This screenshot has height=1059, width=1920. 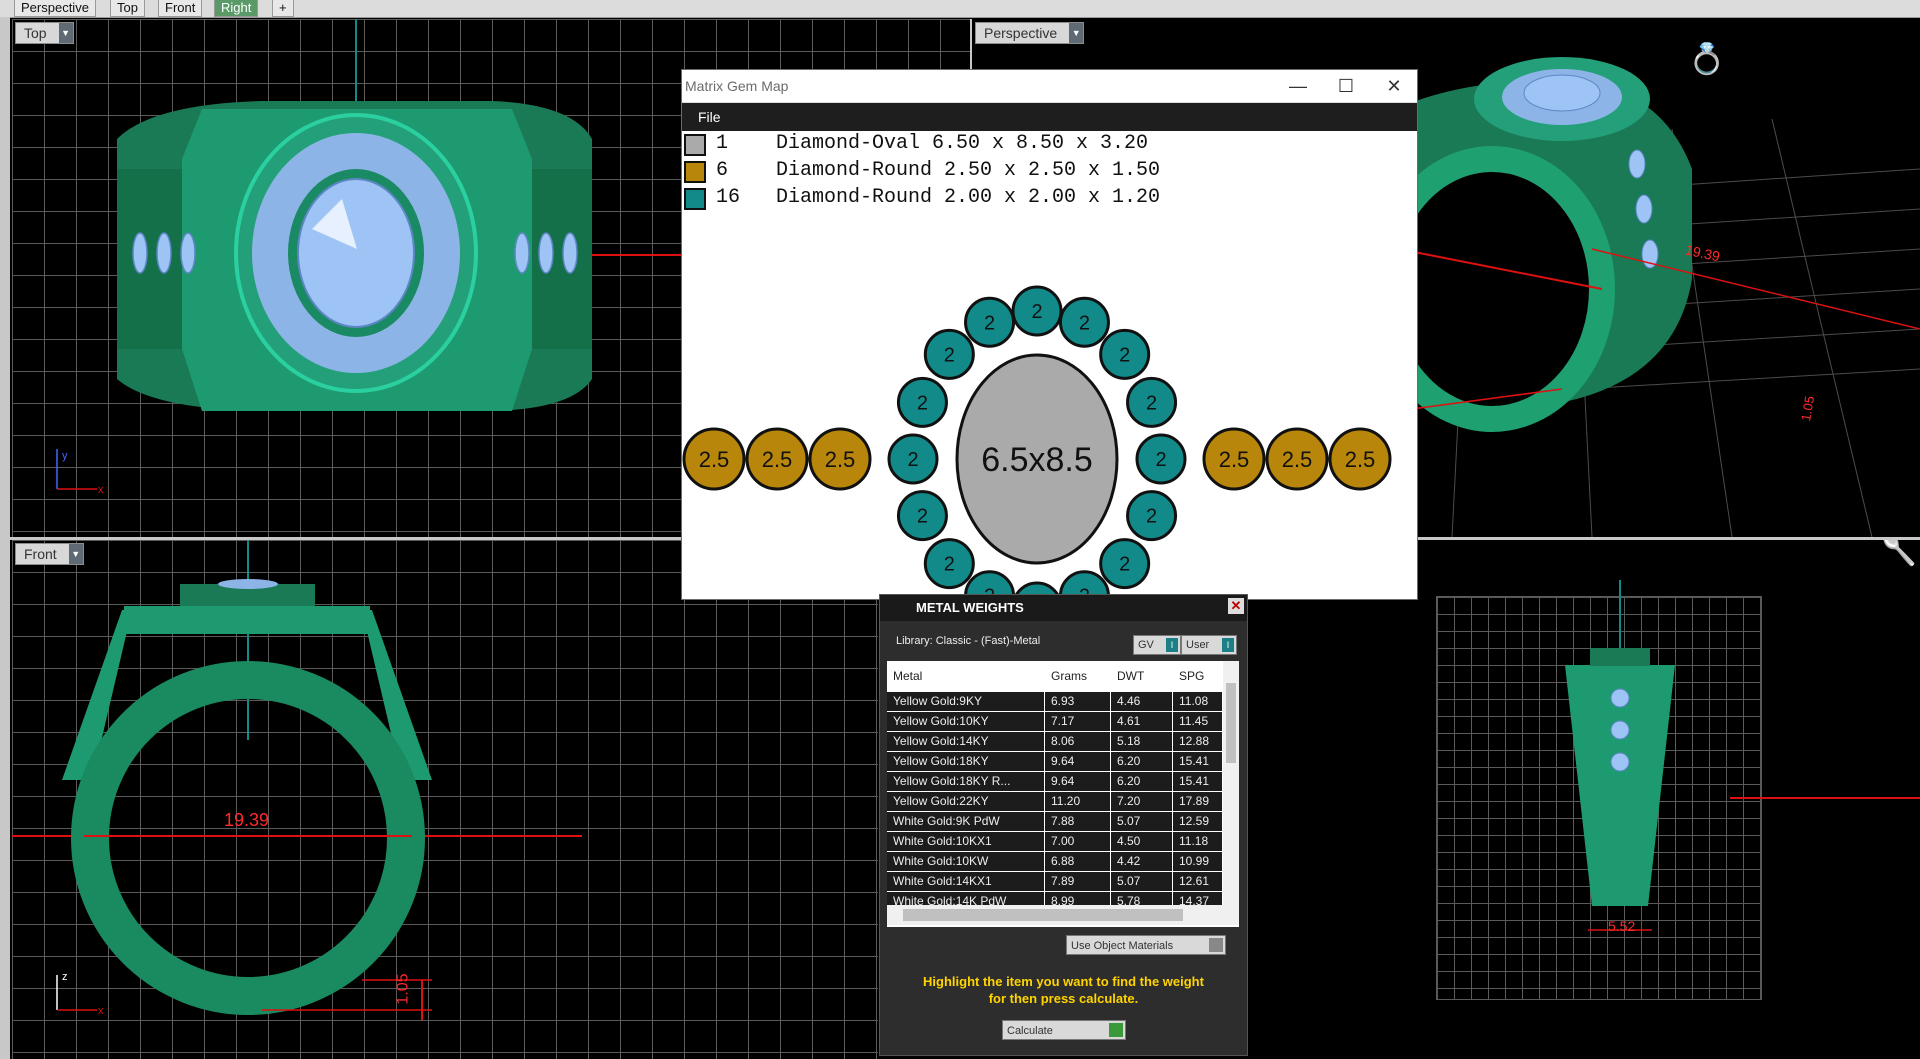 What do you see at coordinates (101, 490) in the screenshot?
I see `svg-text: x` at bounding box center [101, 490].